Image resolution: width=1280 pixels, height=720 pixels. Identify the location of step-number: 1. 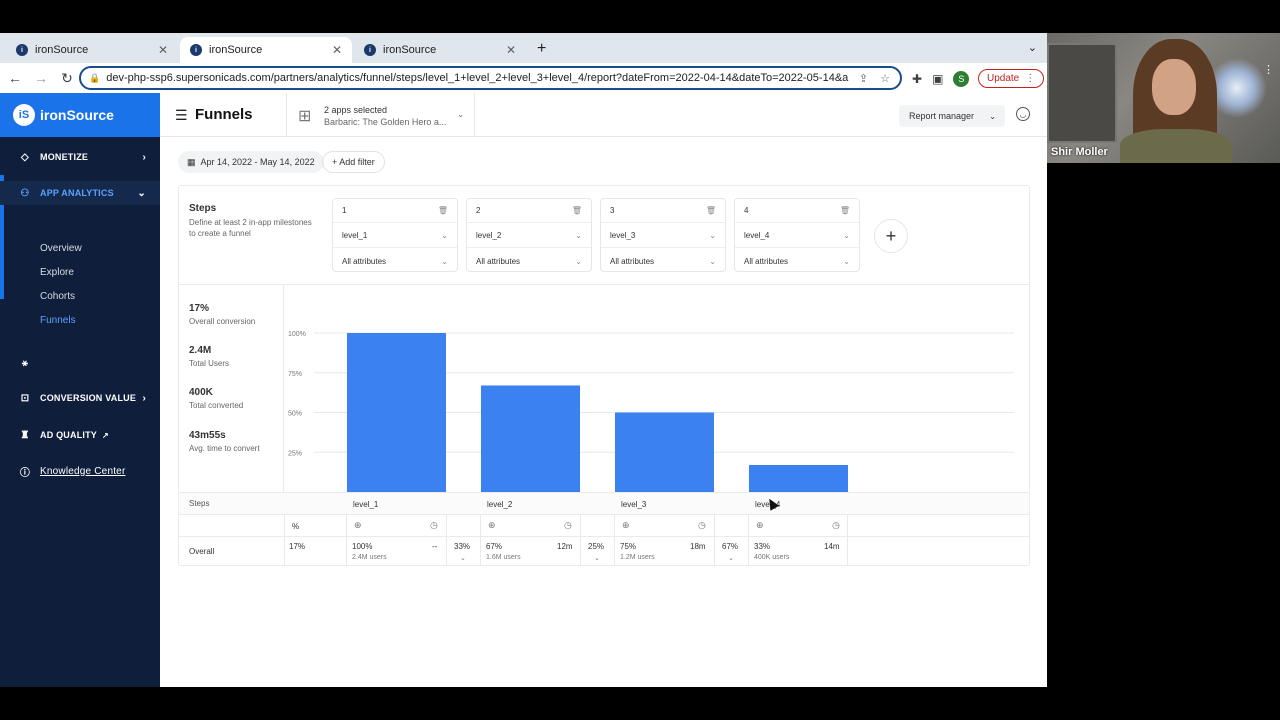
(344, 210).